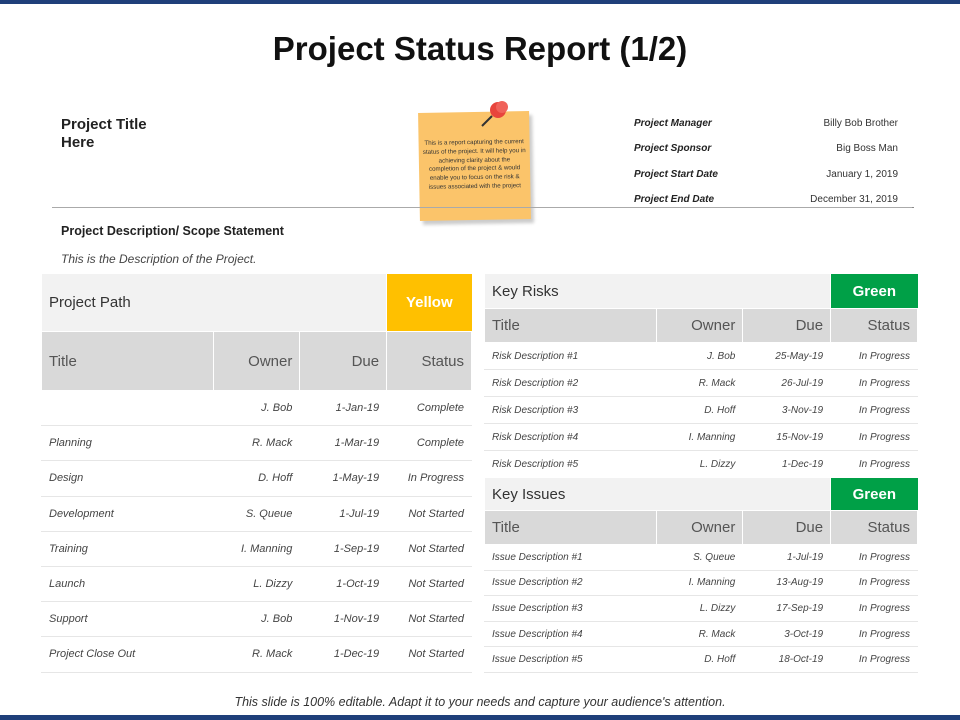  I want to click on table-row: Training I. Manning 1-Sep-19 Not Started, so click(256, 548).